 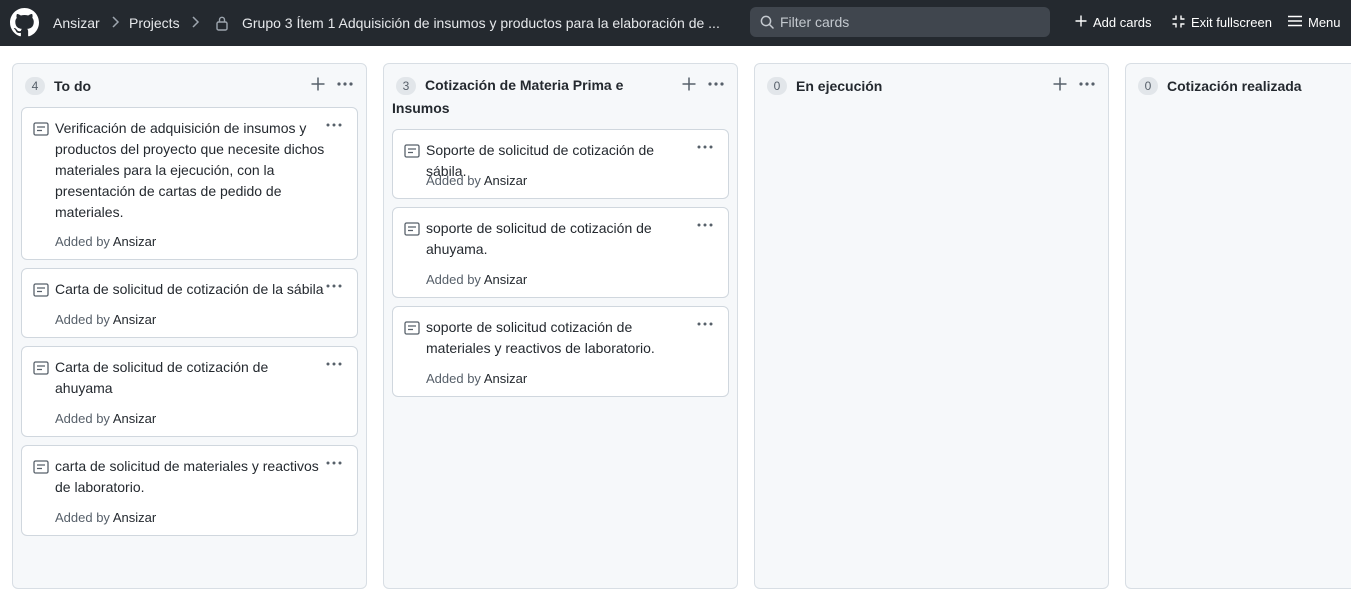 I want to click on lock-icon, so click(x=222, y=23).